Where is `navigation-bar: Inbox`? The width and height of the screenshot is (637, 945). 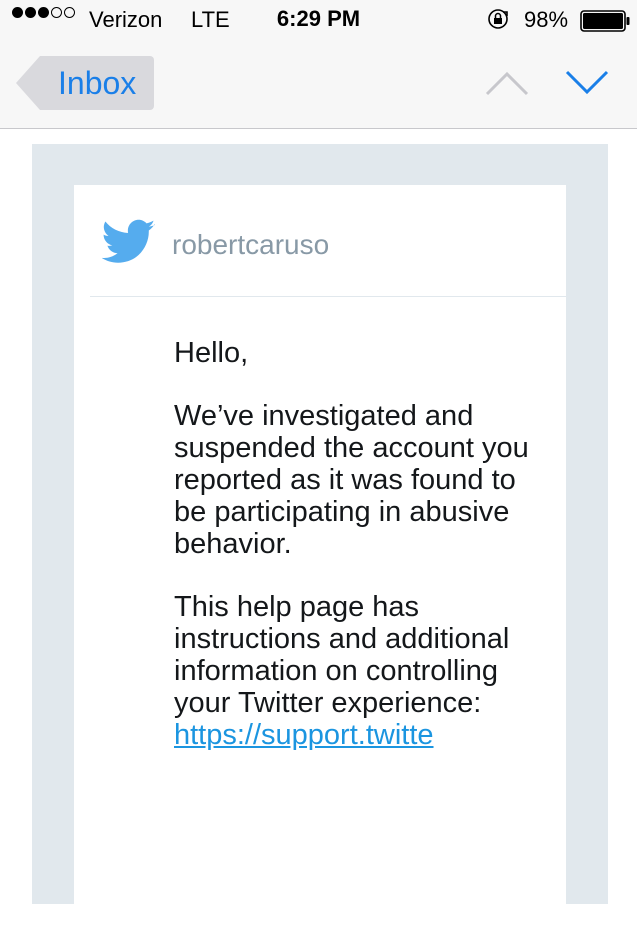 navigation-bar: Inbox is located at coordinates (318, 84).